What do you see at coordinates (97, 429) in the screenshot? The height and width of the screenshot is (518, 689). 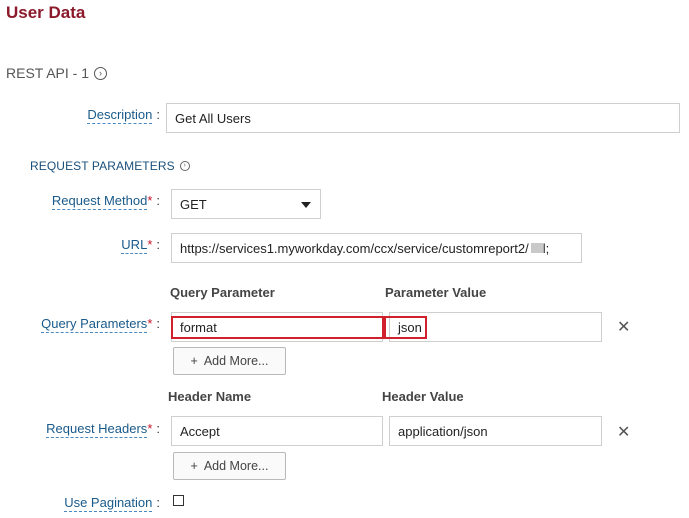 I see `request-headers-label: Request Headers` at bounding box center [97, 429].